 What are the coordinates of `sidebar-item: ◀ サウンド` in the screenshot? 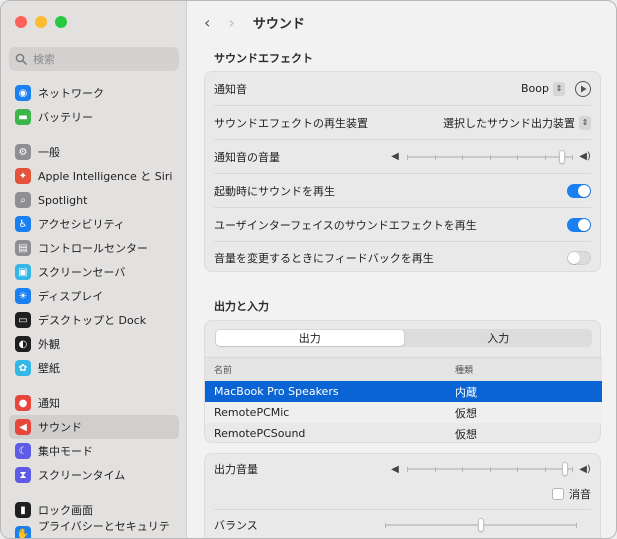 It's located at (94, 427).